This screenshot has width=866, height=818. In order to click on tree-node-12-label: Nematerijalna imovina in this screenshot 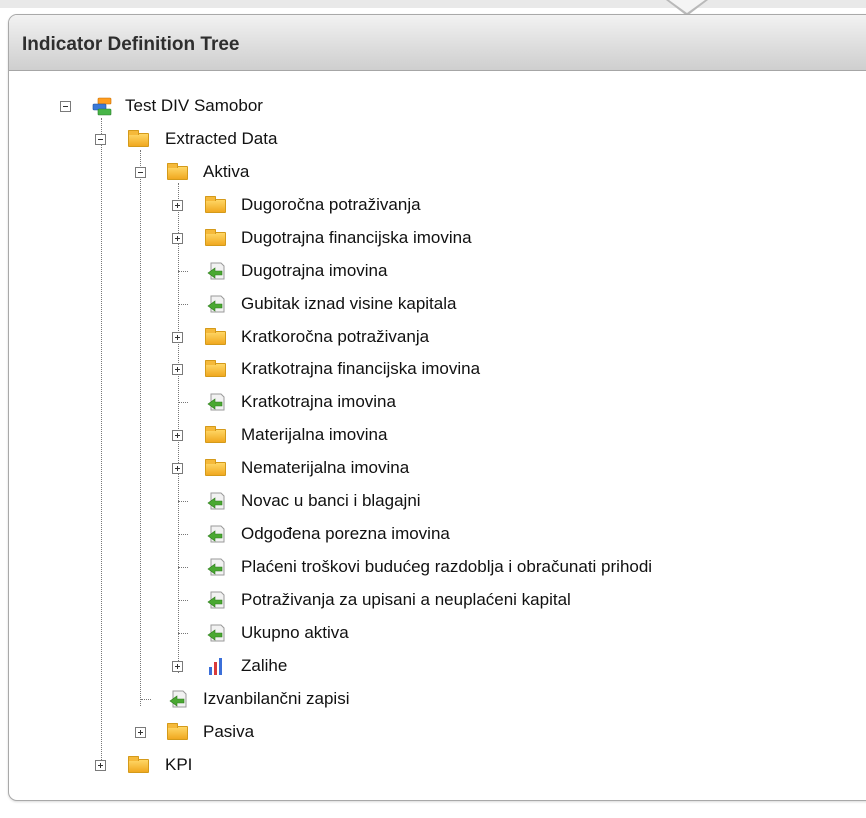, I will do `click(325, 468)`.